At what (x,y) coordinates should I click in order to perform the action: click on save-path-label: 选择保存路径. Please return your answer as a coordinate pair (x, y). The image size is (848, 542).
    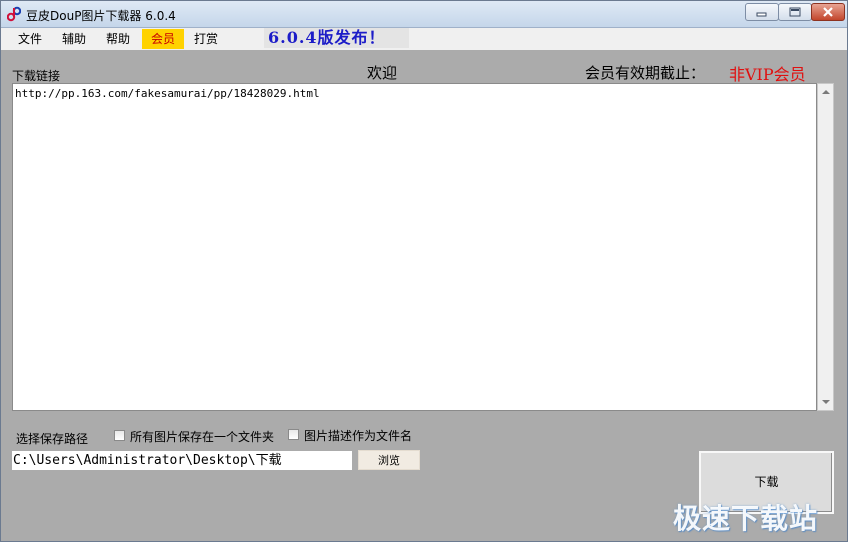
    Looking at the image, I should click on (52, 439).